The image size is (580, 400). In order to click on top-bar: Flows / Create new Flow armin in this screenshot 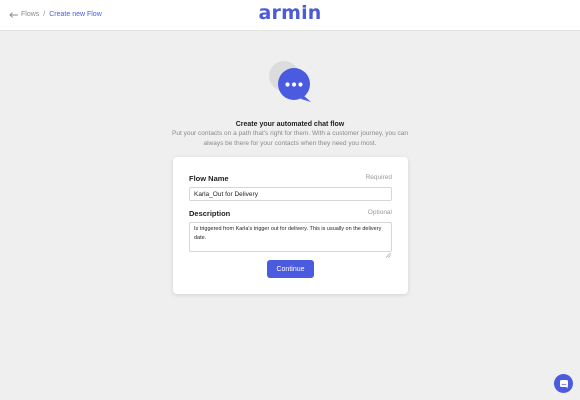, I will do `click(290, 15)`.